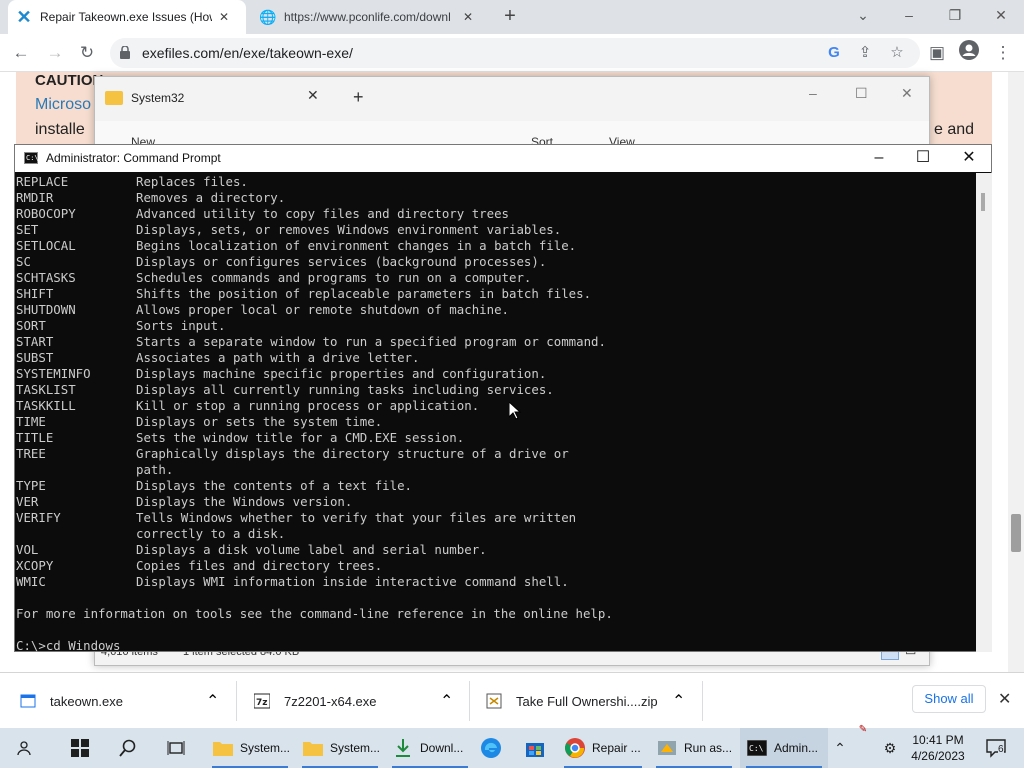  Describe the element at coordinates (87, 53) in the screenshot. I see `reload-button: ↻` at that location.